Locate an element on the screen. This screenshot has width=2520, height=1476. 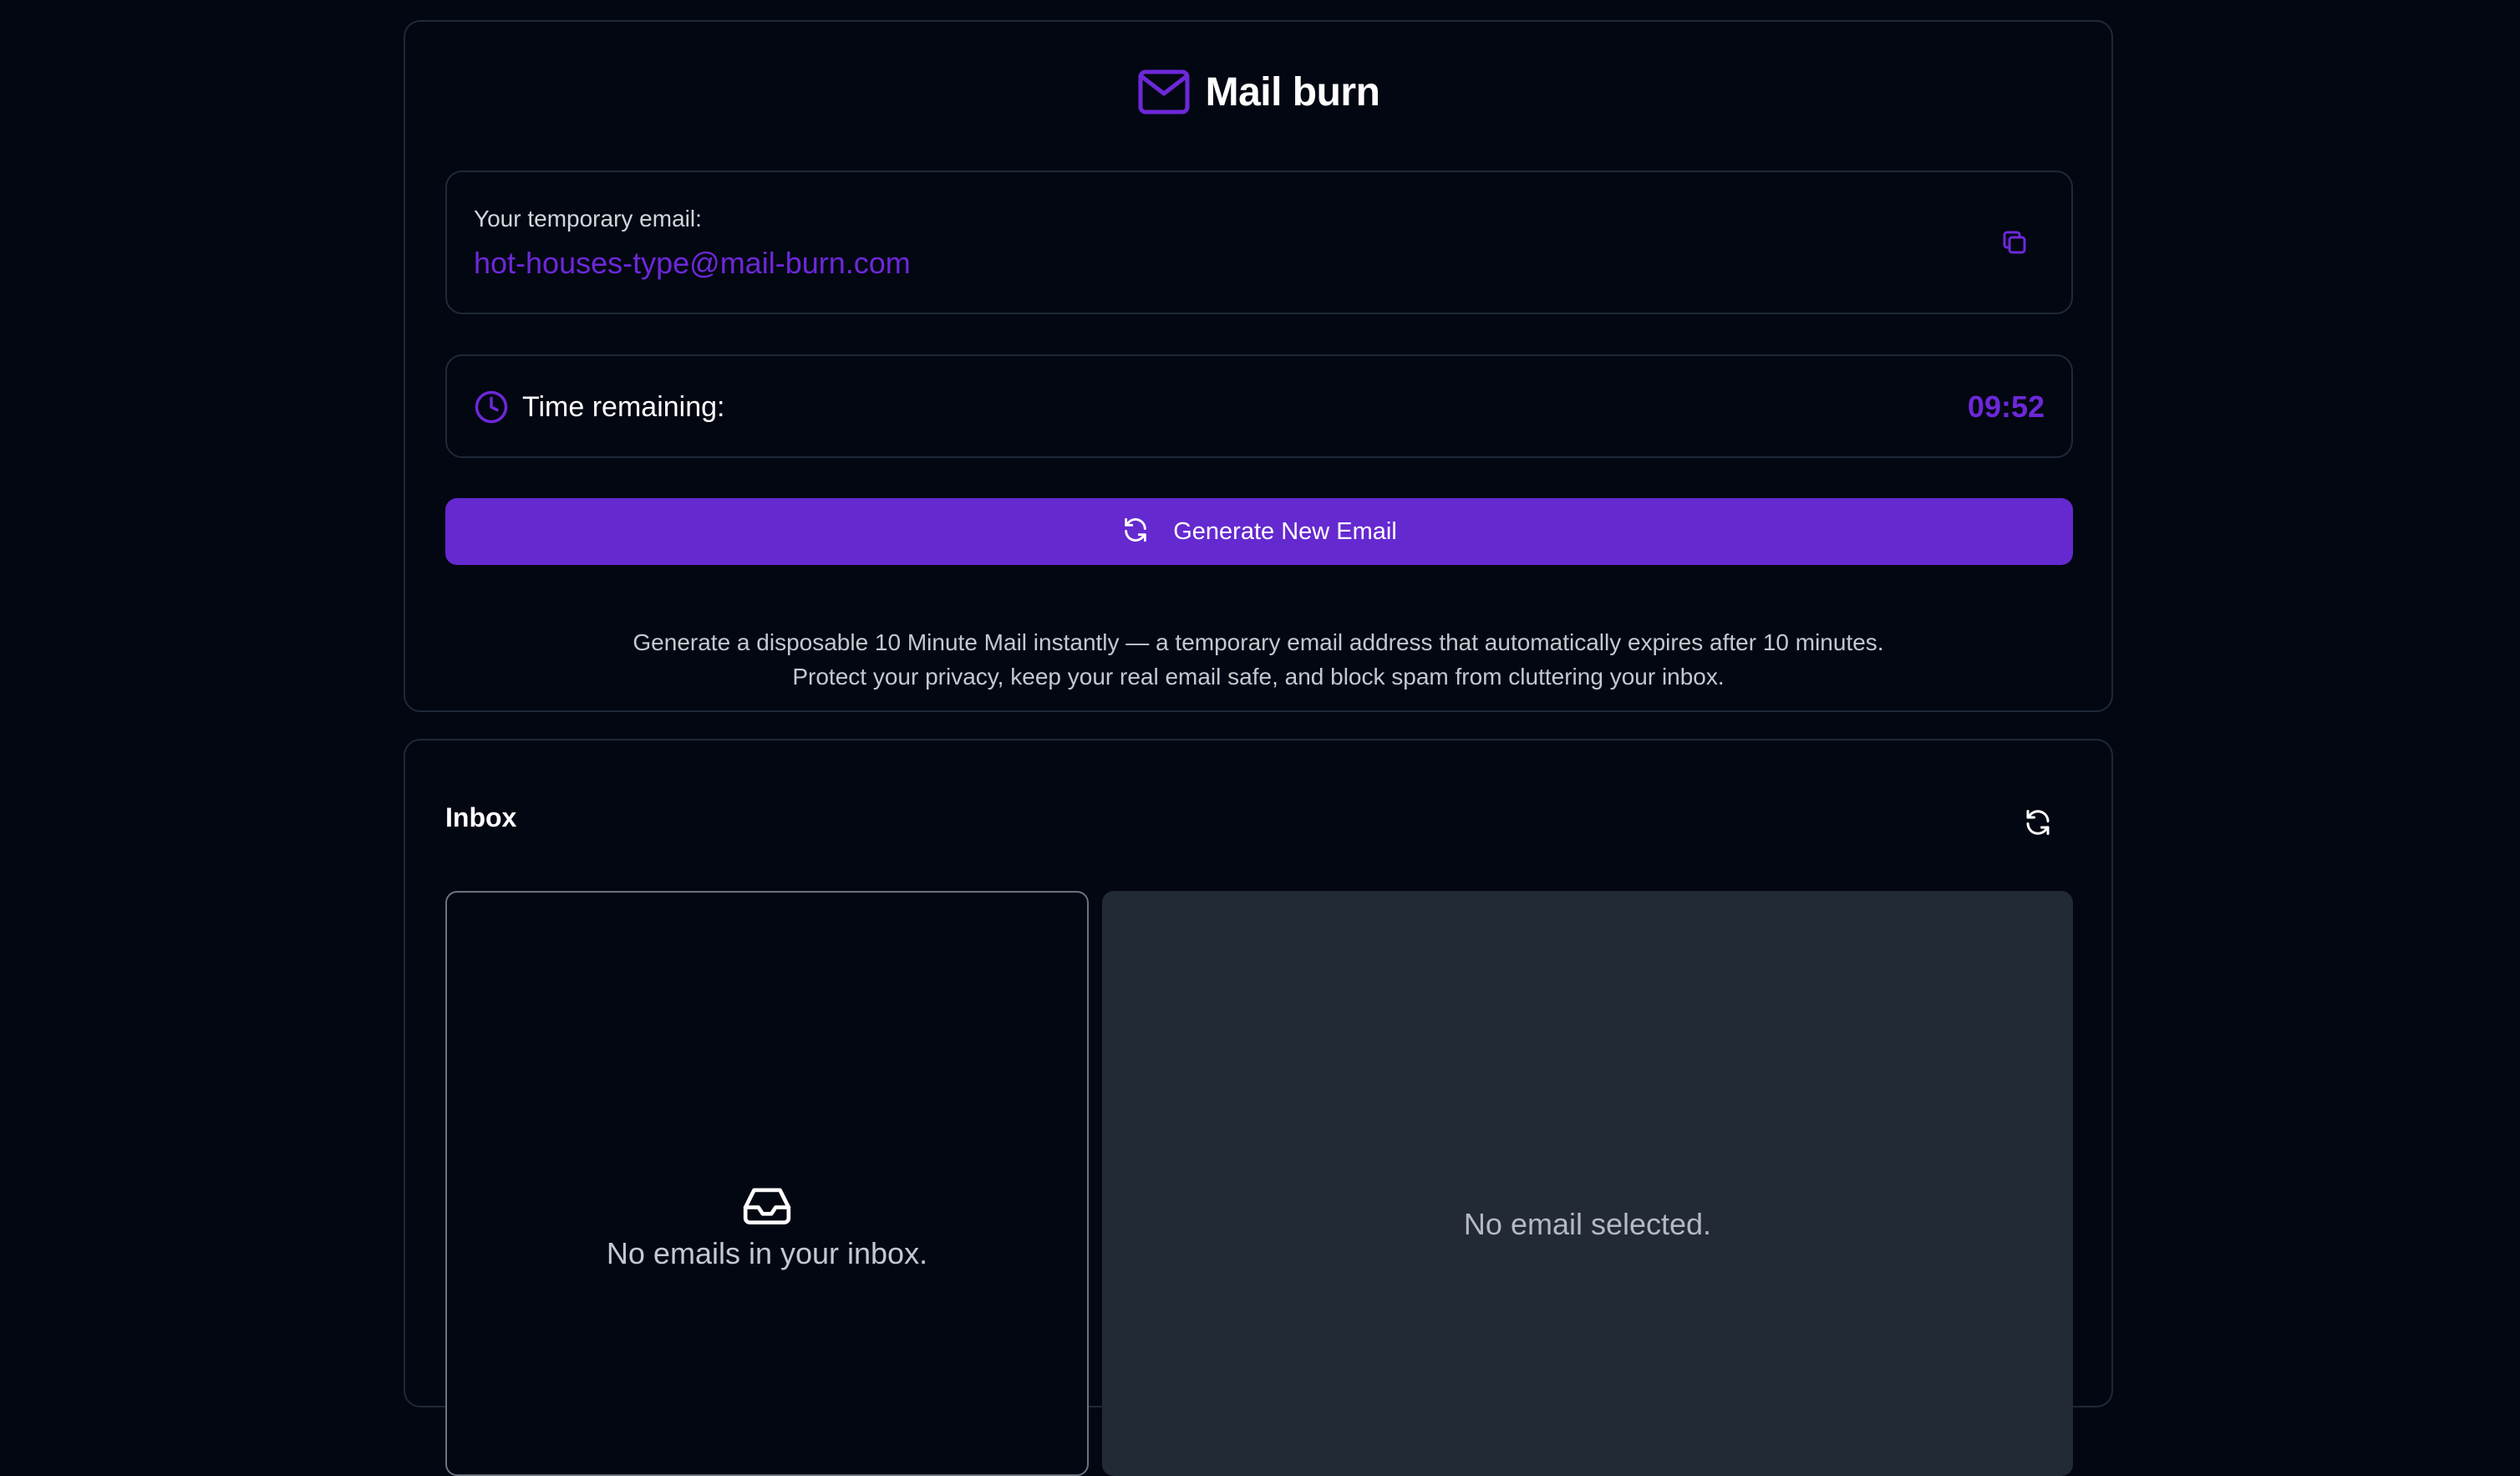
temporary-email-address: hot-houses-type@mail-burn.com is located at coordinates (692, 263).